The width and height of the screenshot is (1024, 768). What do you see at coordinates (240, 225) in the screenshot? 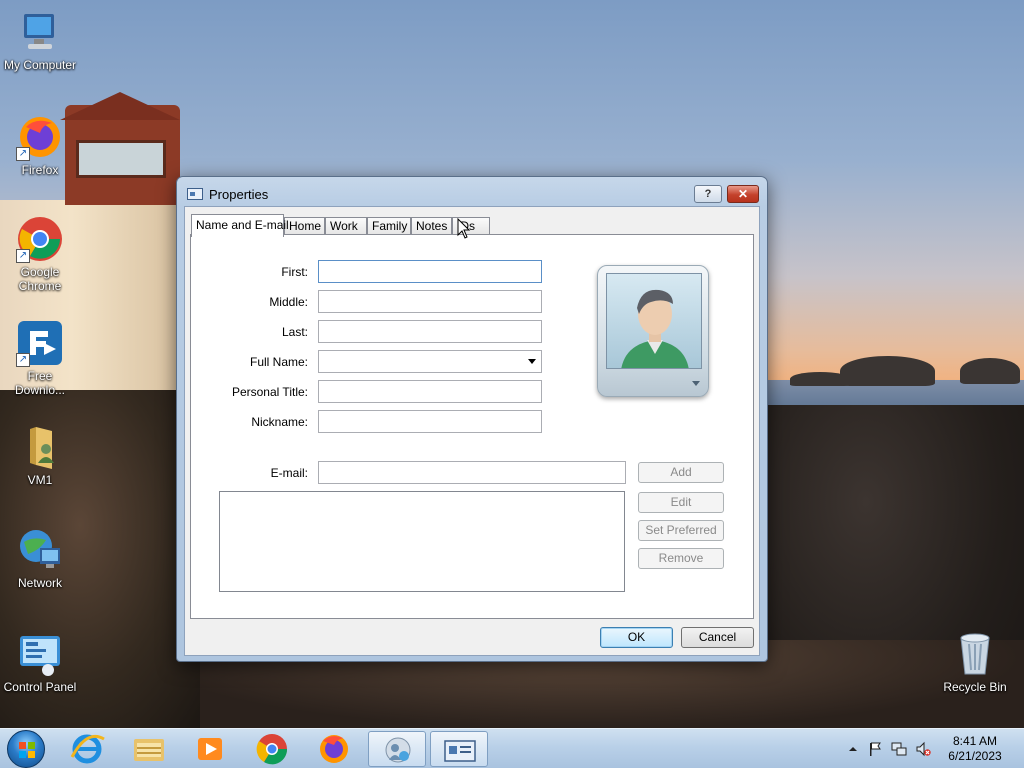
I see `tab-name-and-email: Name and E-mail` at bounding box center [240, 225].